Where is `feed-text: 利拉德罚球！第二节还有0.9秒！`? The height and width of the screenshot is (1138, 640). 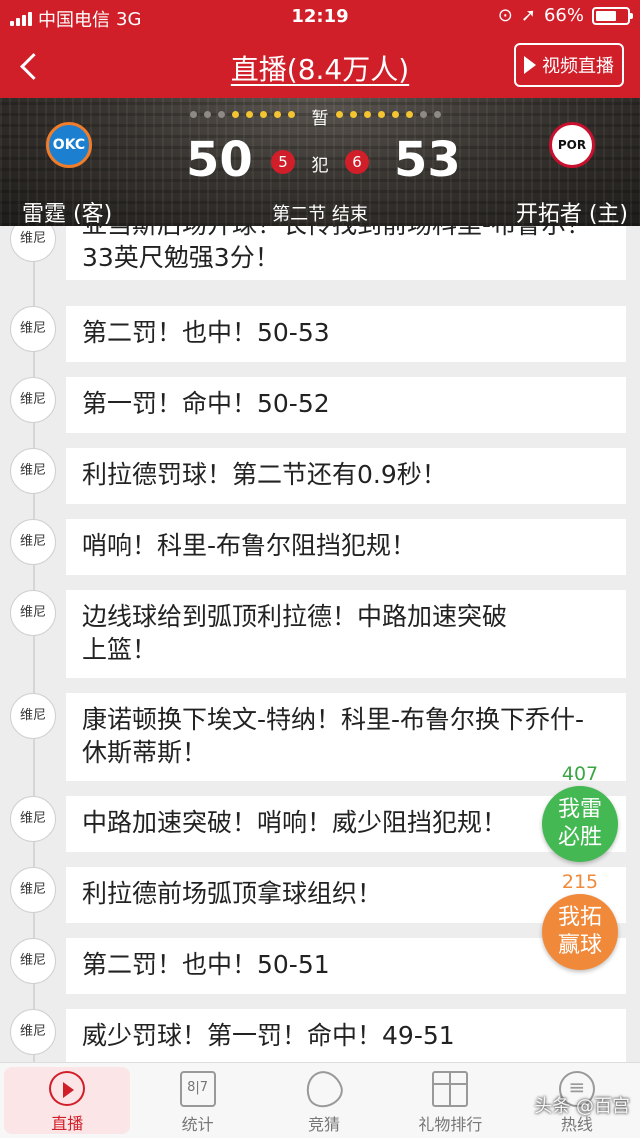
feed-text: 利拉德罚球！第二节还有0.9秒！ is located at coordinates (346, 476).